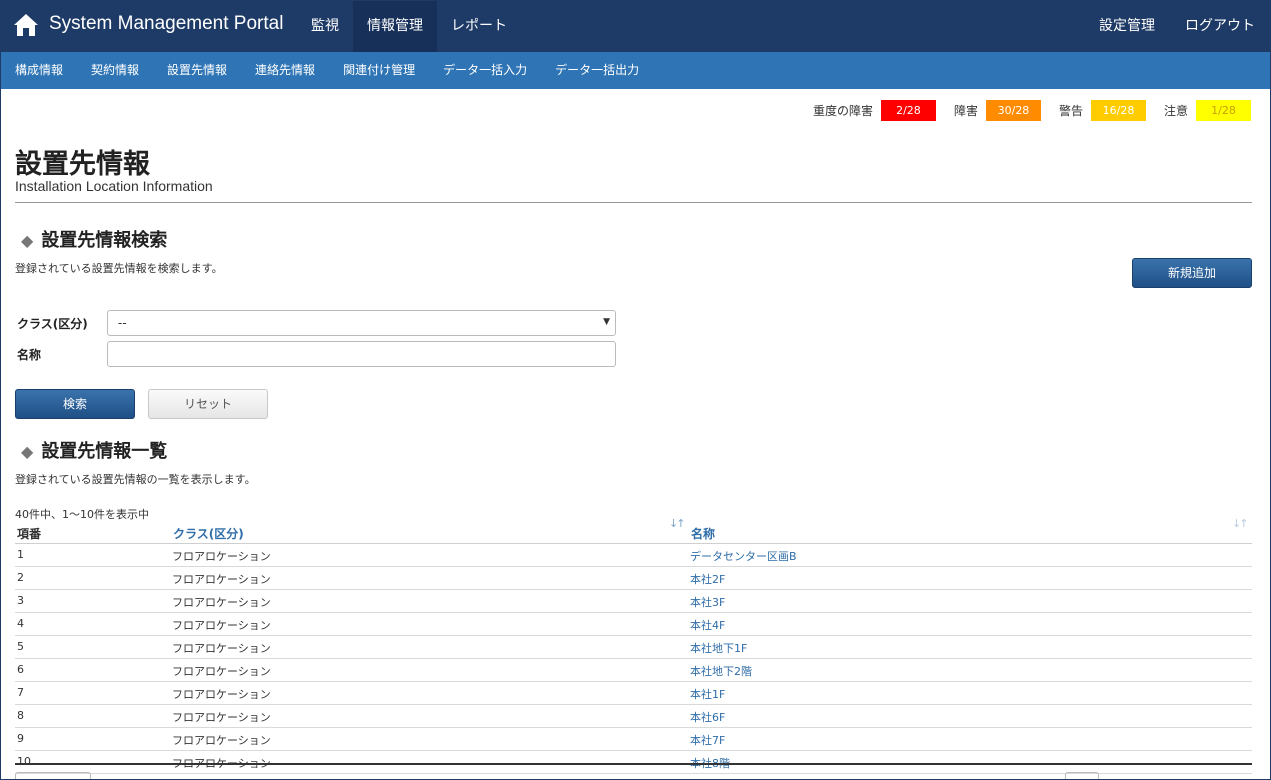 Image resolution: width=1271 pixels, height=780 pixels. What do you see at coordinates (842, 111) in the screenshot?
I see `alert-critical-label: 重度の障害` at bounding box center [842, 111].